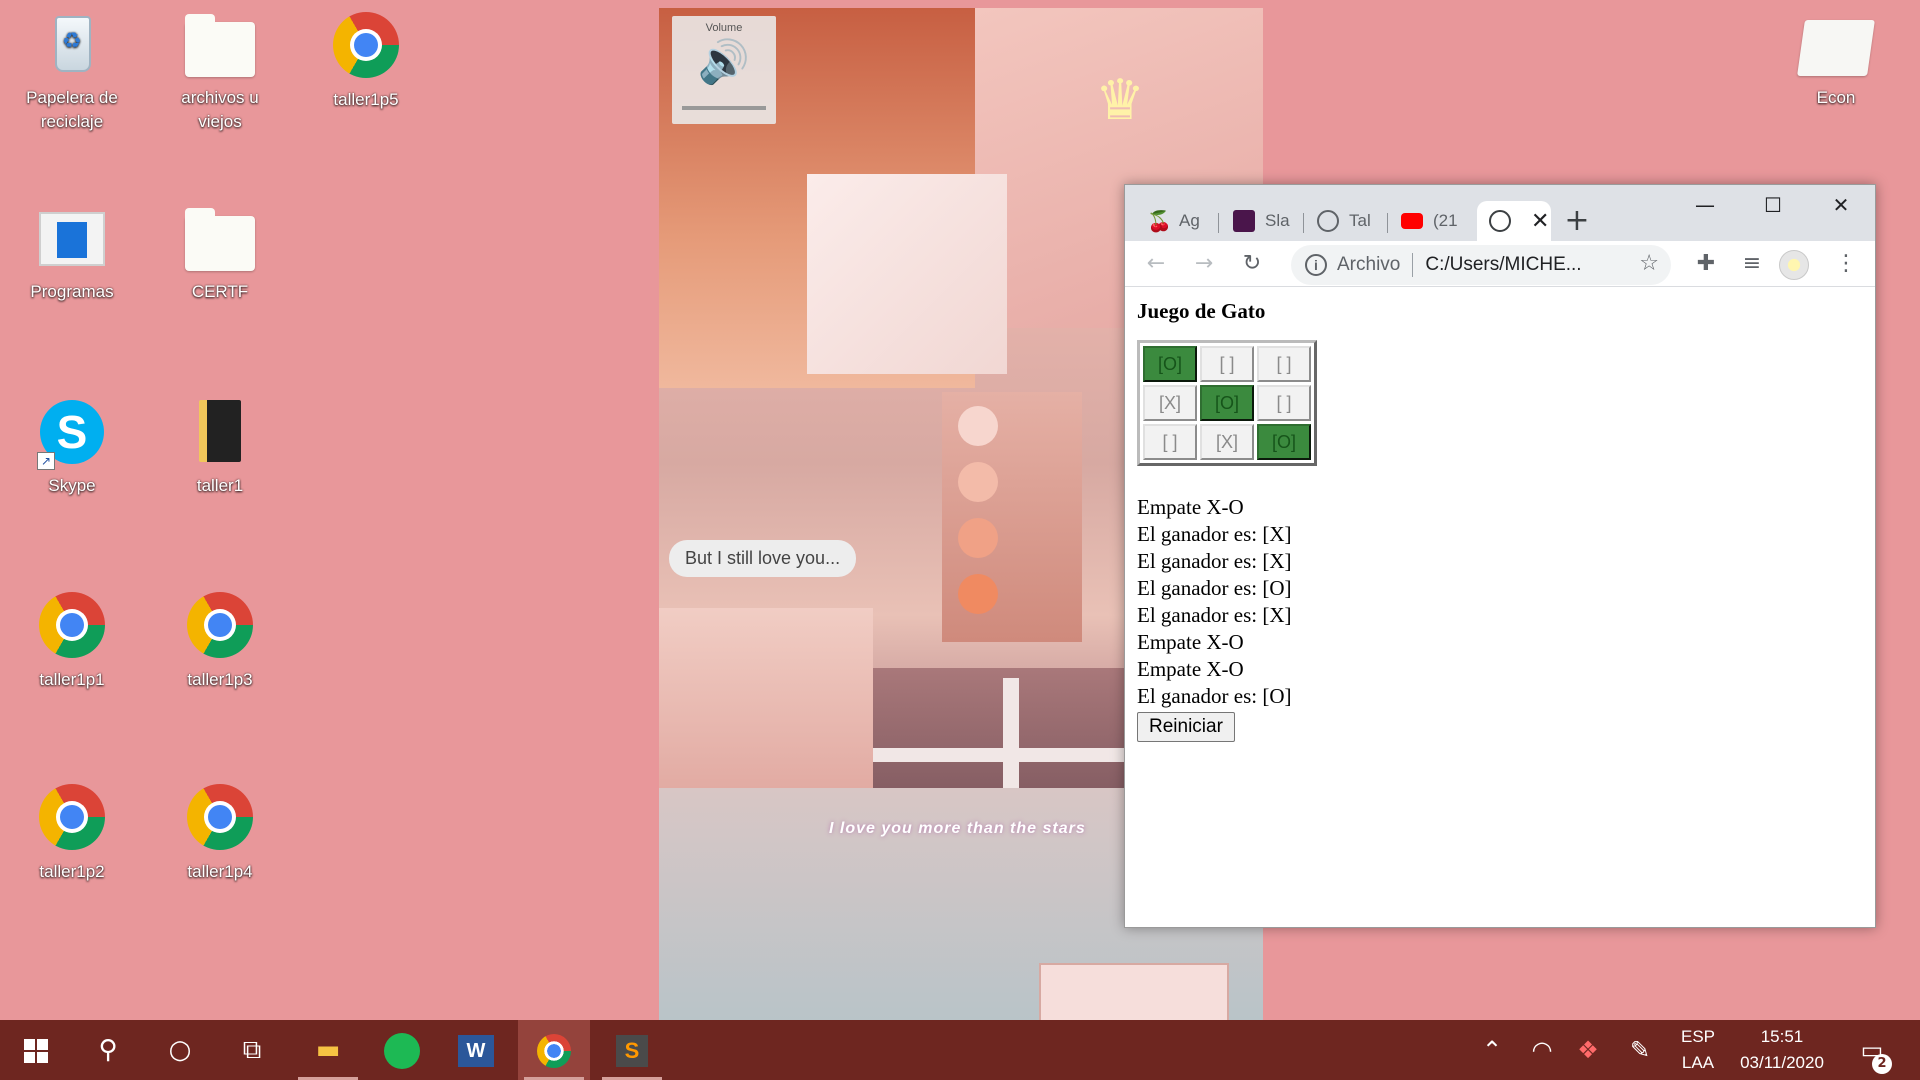 The width and height of the screenshot is (1920, 1080). I want to click on clock-time: 15:51, so click(1782, 1036).